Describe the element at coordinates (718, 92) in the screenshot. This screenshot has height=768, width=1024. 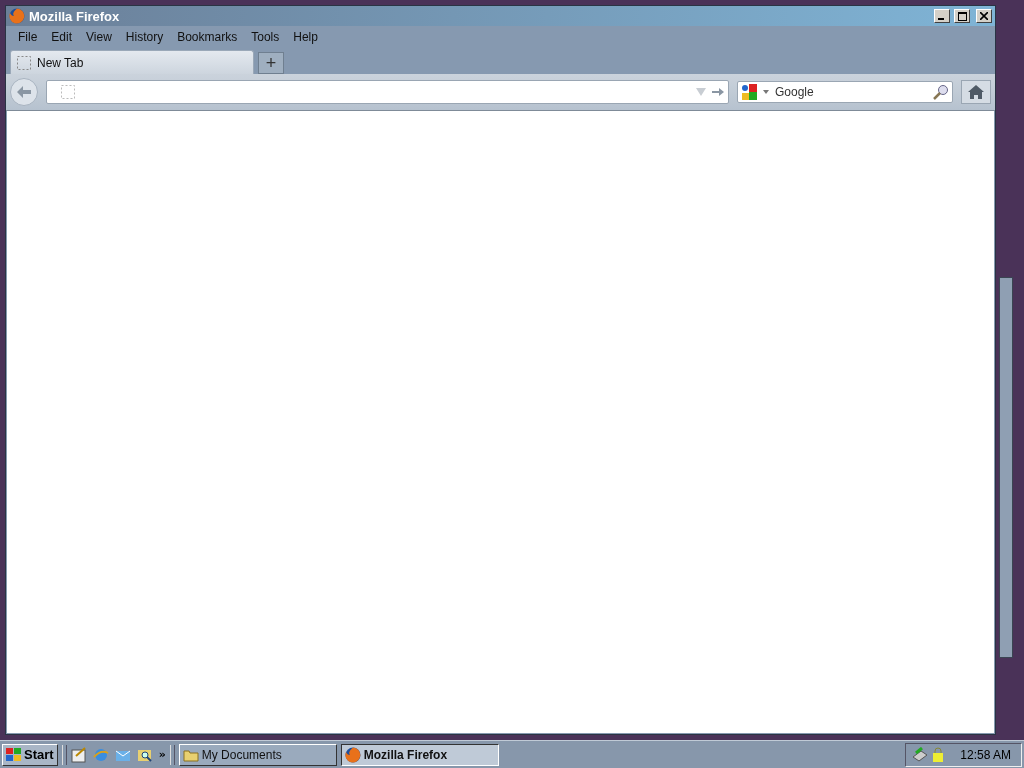
I see `go-arrow-icon` at that location.